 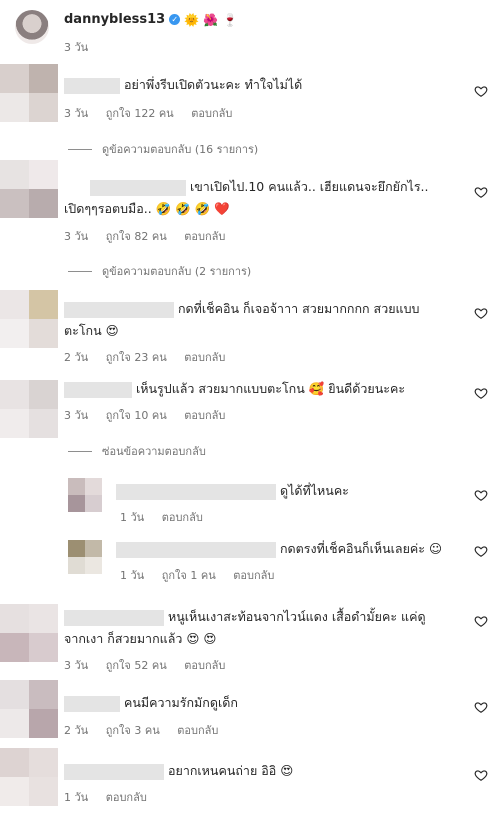 I want to click on comment-text-line2: จากเงา ก็สวยมากแล้ว 😍 😍, so click(x=140, y=638).